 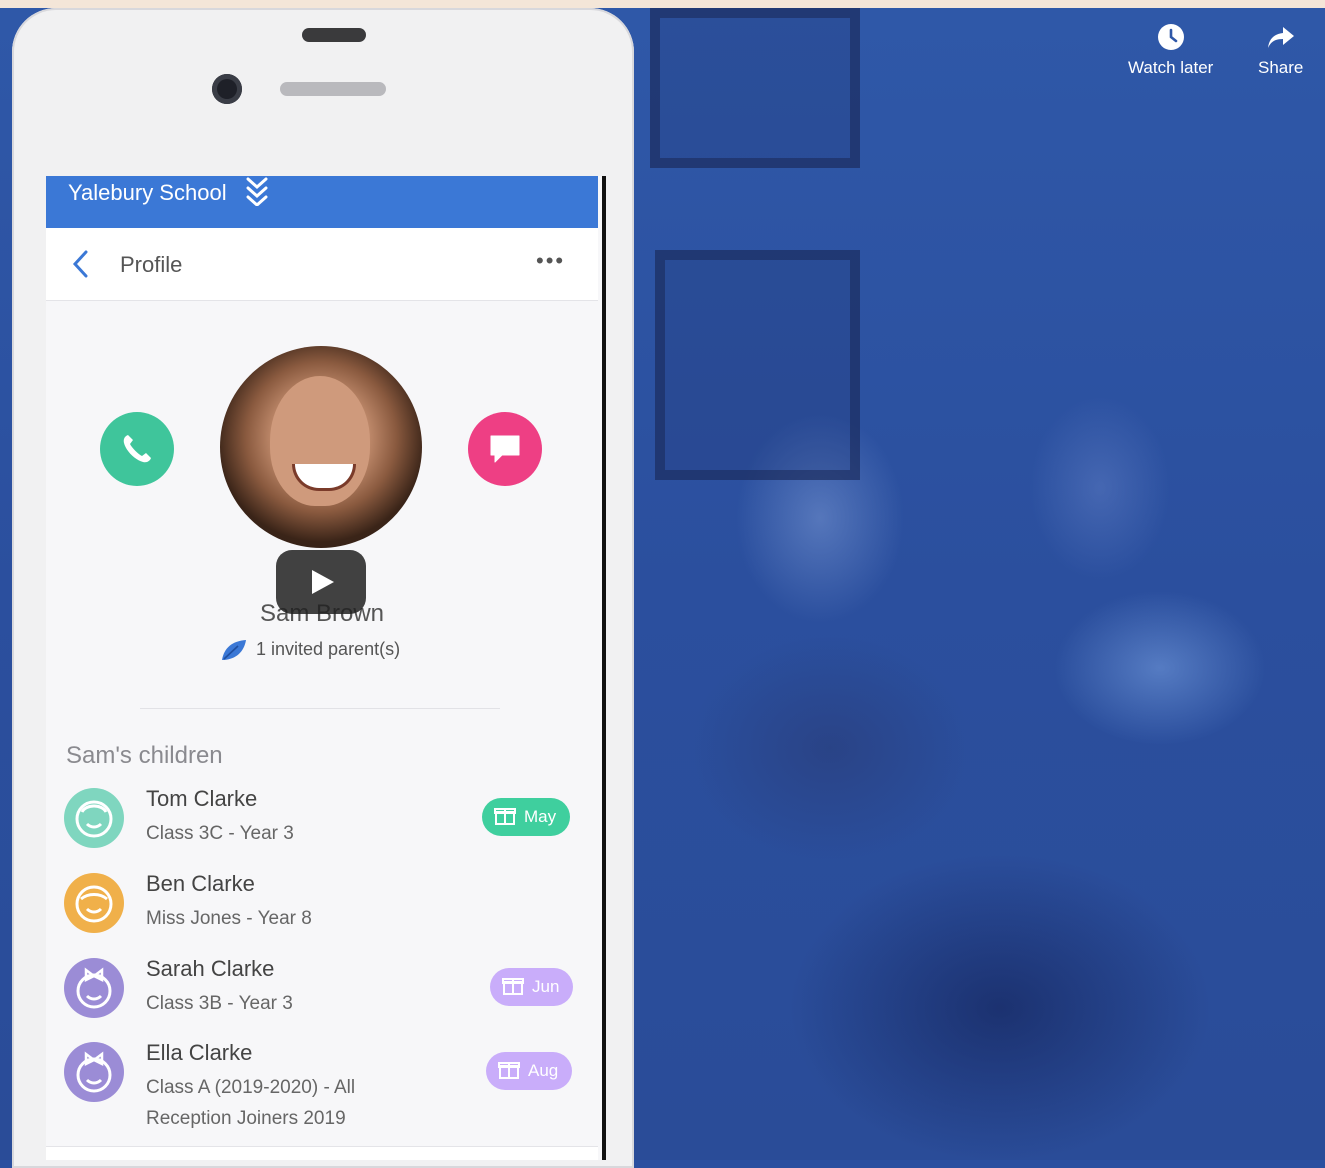 I want to click on watch-later-label: Watch later, so click(x=1171, y=67).